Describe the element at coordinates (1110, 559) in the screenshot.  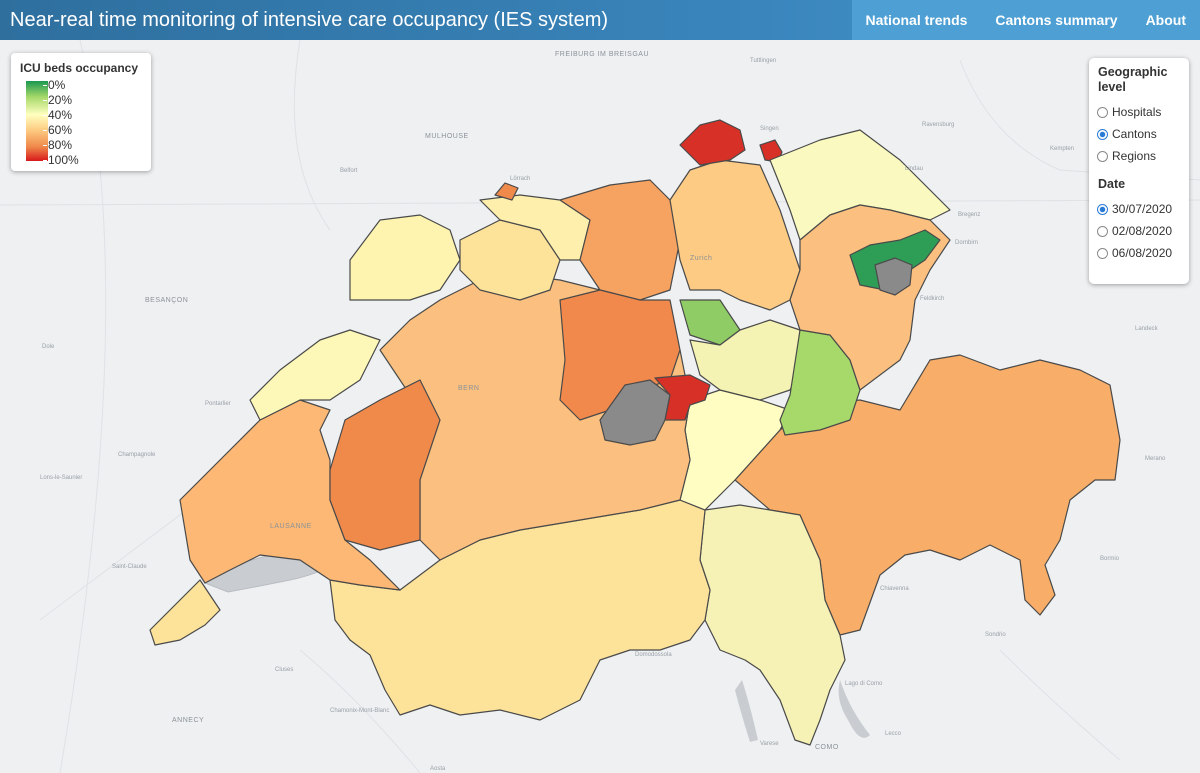
I see `label-bormio: Bormio` at that location.